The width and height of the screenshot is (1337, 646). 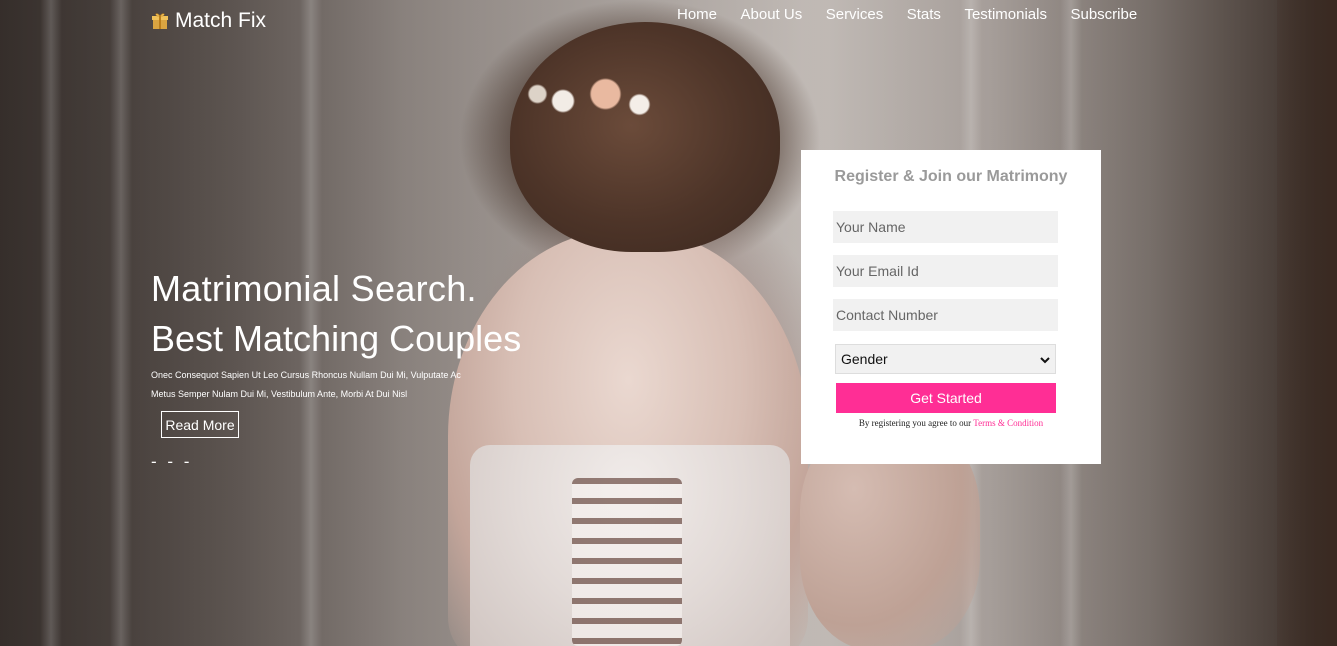 What do you see at coordinates (855, 14) in the screenshot?
I see `nav-services: Services` at bounding box center [855, 14].